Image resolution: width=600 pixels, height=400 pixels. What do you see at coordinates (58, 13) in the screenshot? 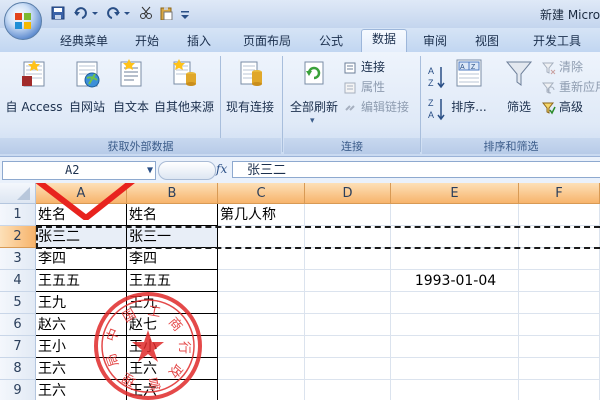
I see `save-icon` at bounding box center [58, 13].